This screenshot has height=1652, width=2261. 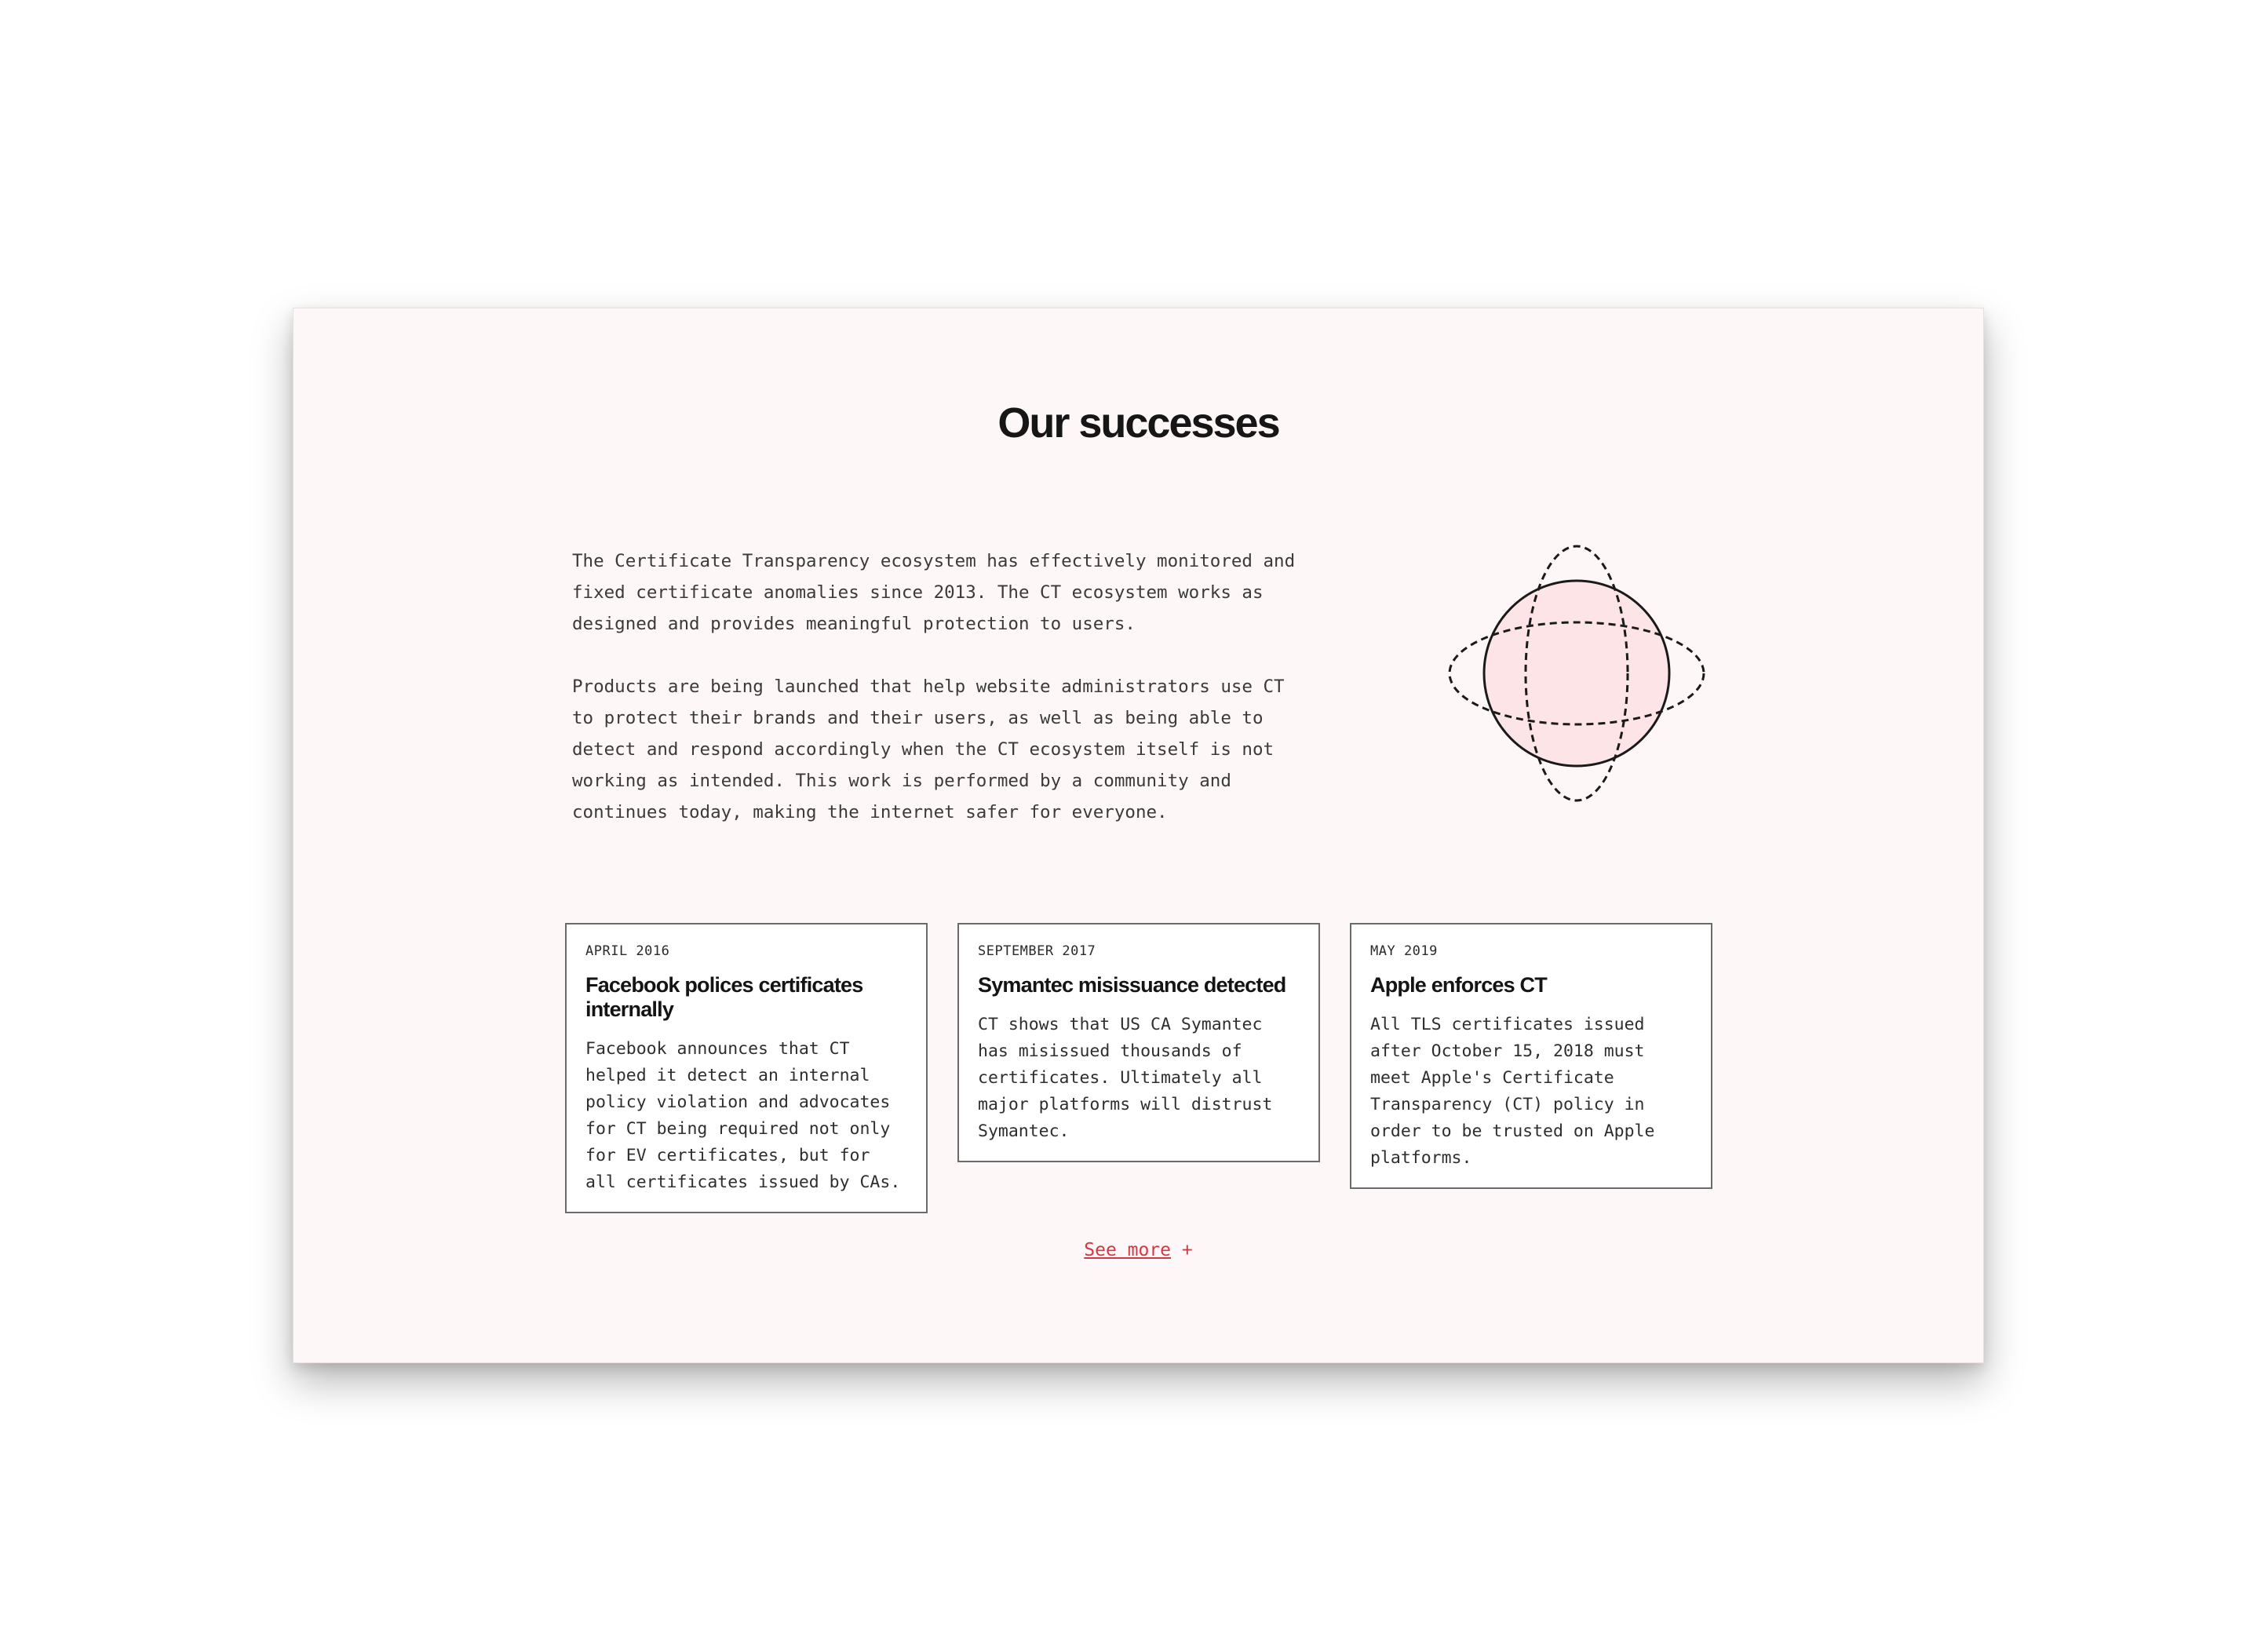 What do you see at coordinates (1138, 423) in the screenshot?
I see `section-title: Our successes` at bounding box center [1138, 423].